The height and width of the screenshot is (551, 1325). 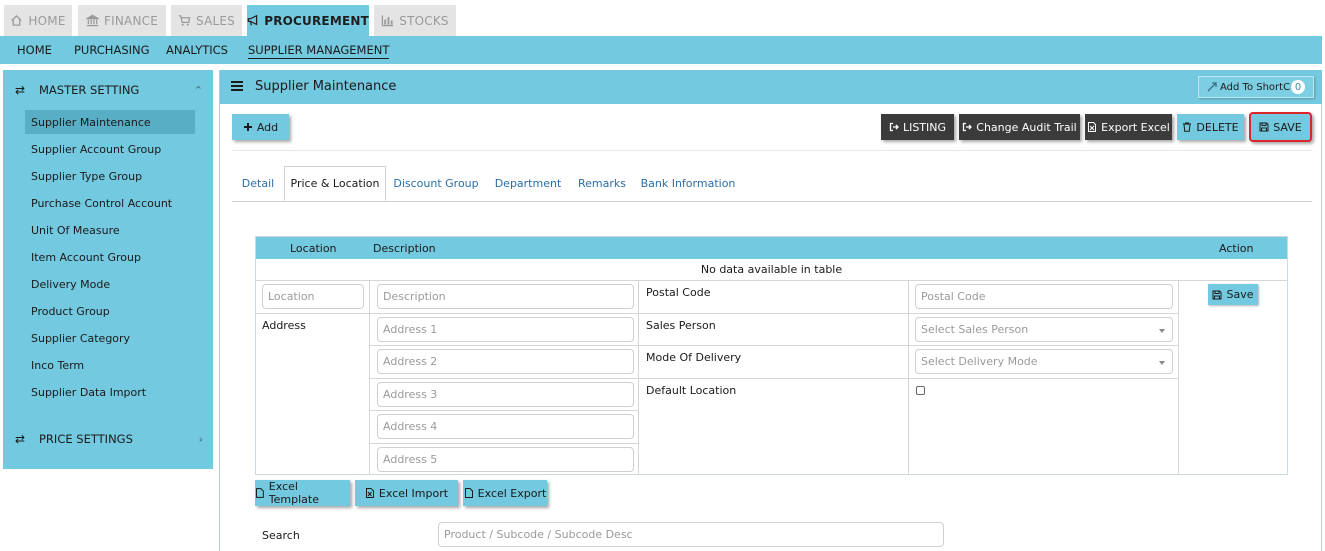 I want to click on module-tab-procurement: PROCUREMENT, so click(x=308, y=20).